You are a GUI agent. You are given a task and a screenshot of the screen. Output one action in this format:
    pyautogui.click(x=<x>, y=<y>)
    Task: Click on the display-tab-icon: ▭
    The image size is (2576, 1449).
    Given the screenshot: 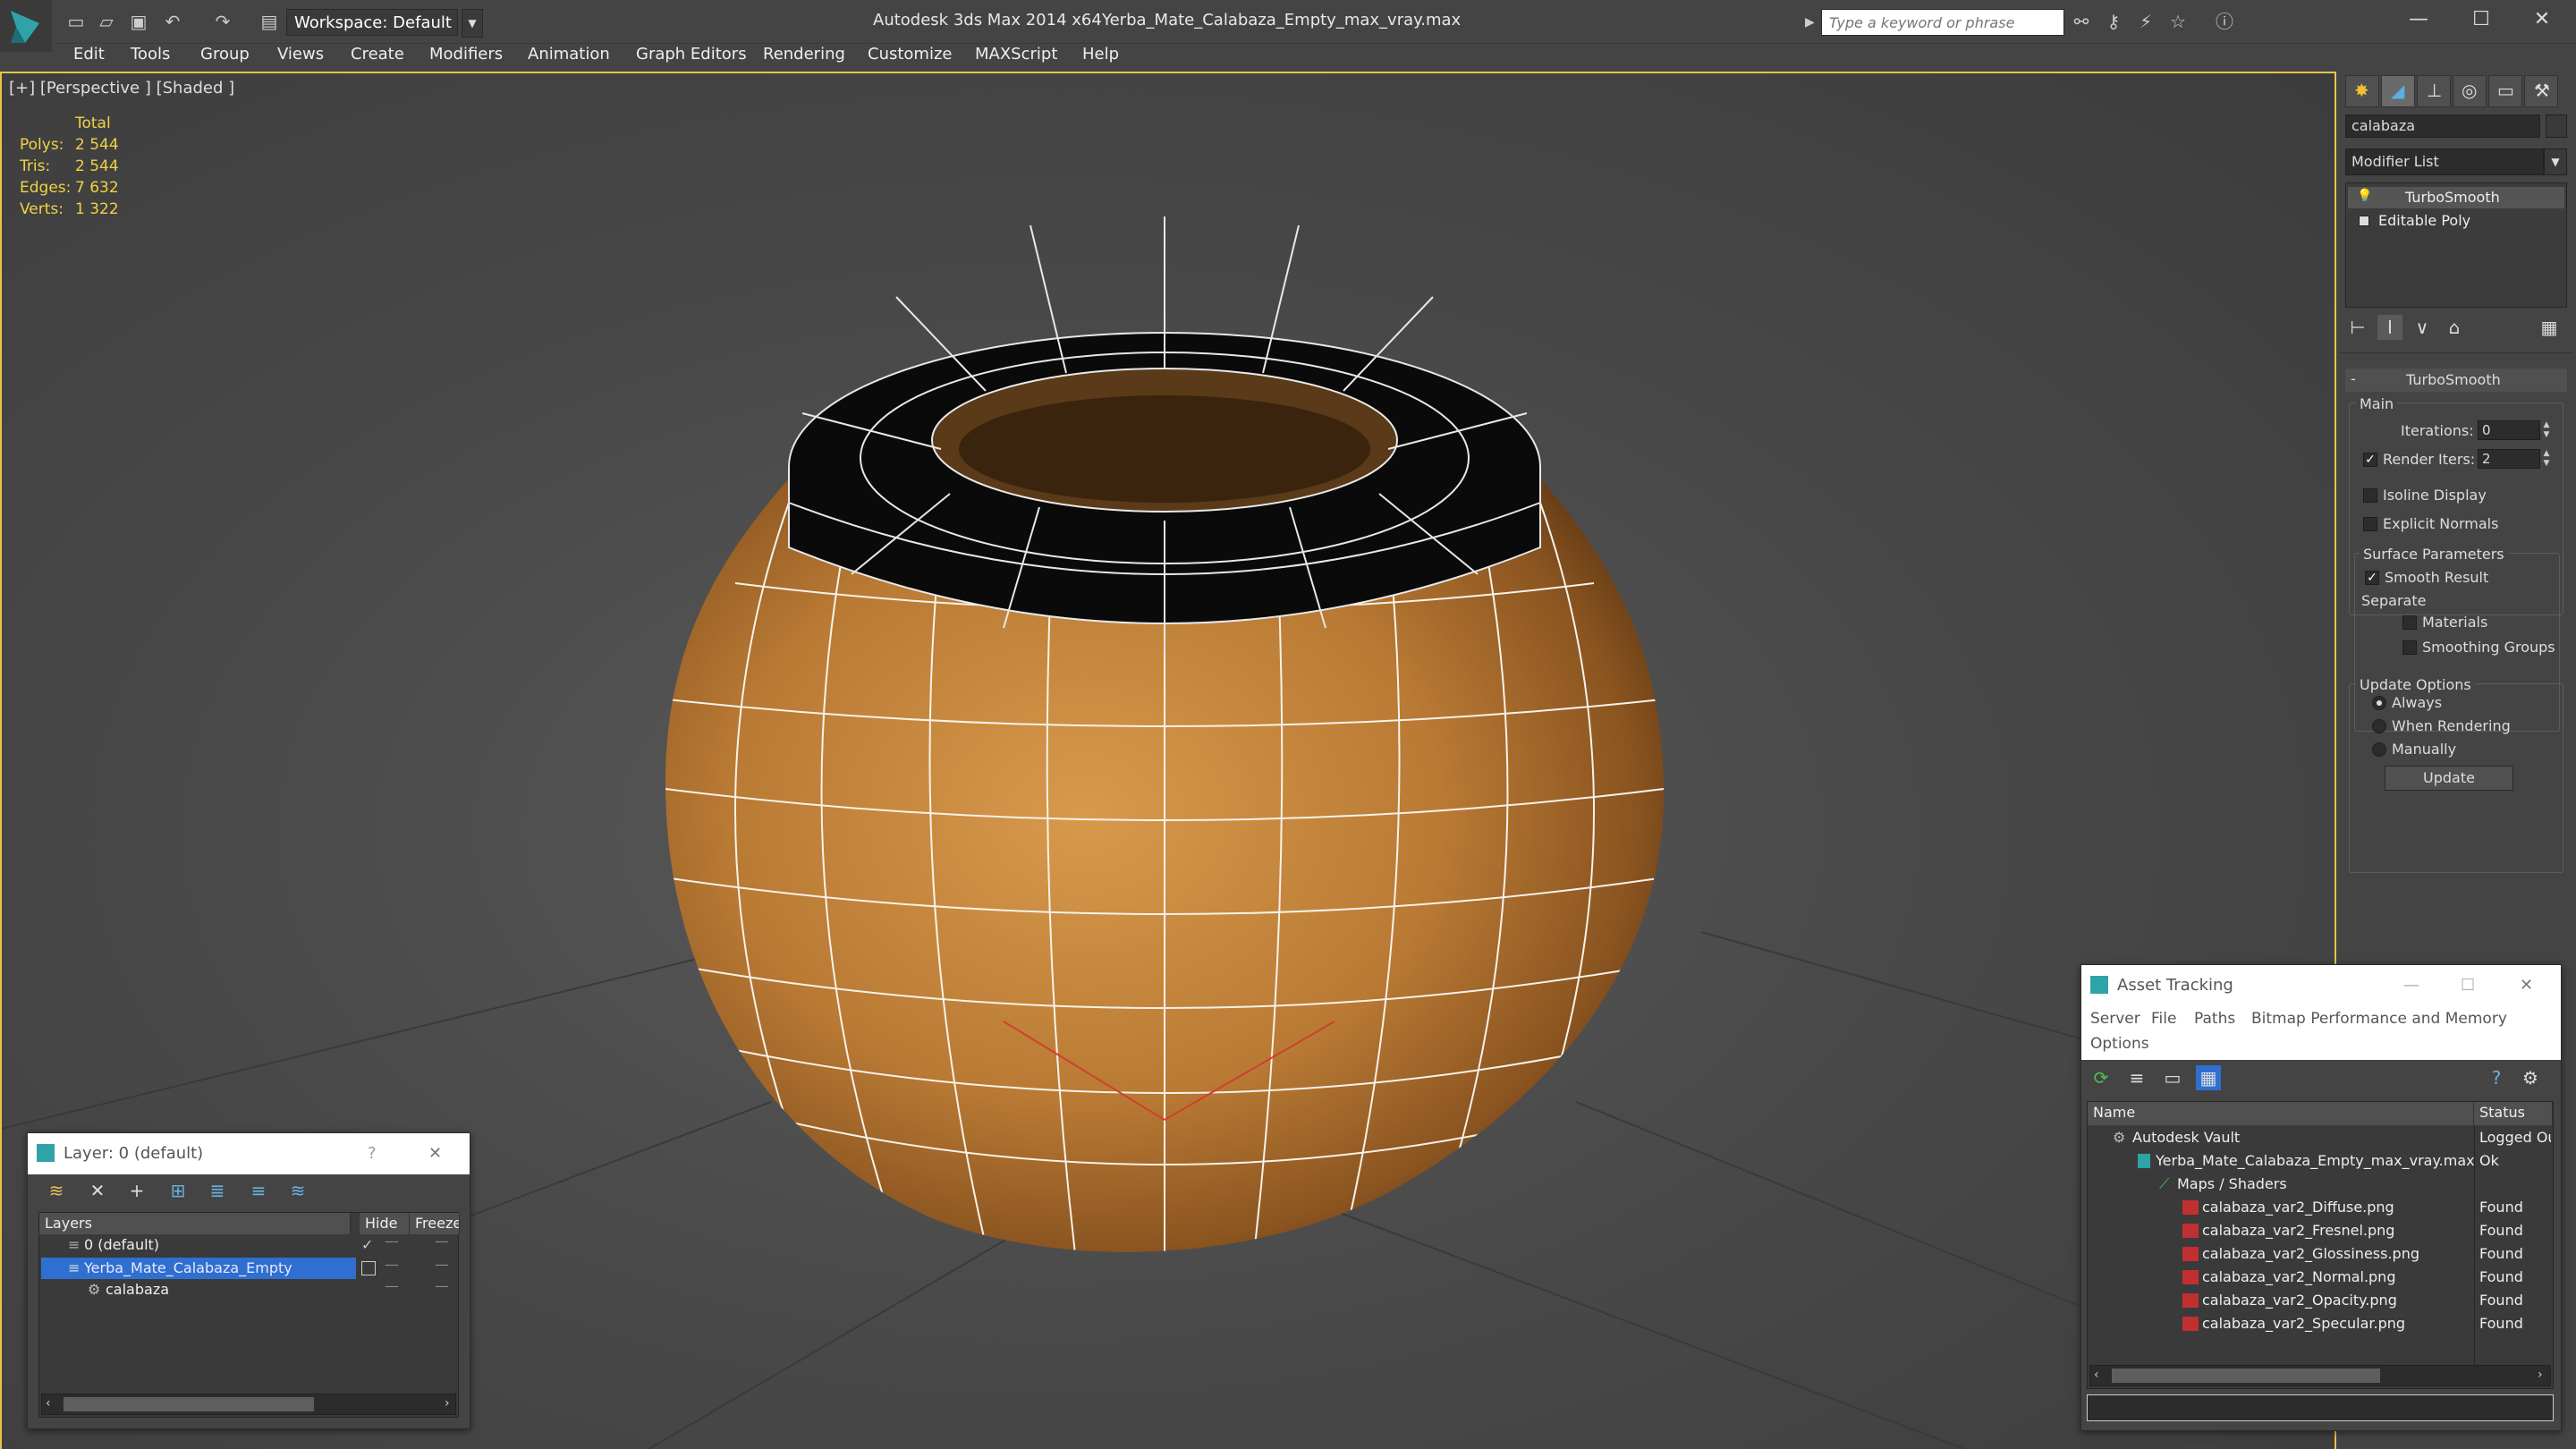 What is the action you would take?
    pyautogui.click(x=2505, y=91)
    